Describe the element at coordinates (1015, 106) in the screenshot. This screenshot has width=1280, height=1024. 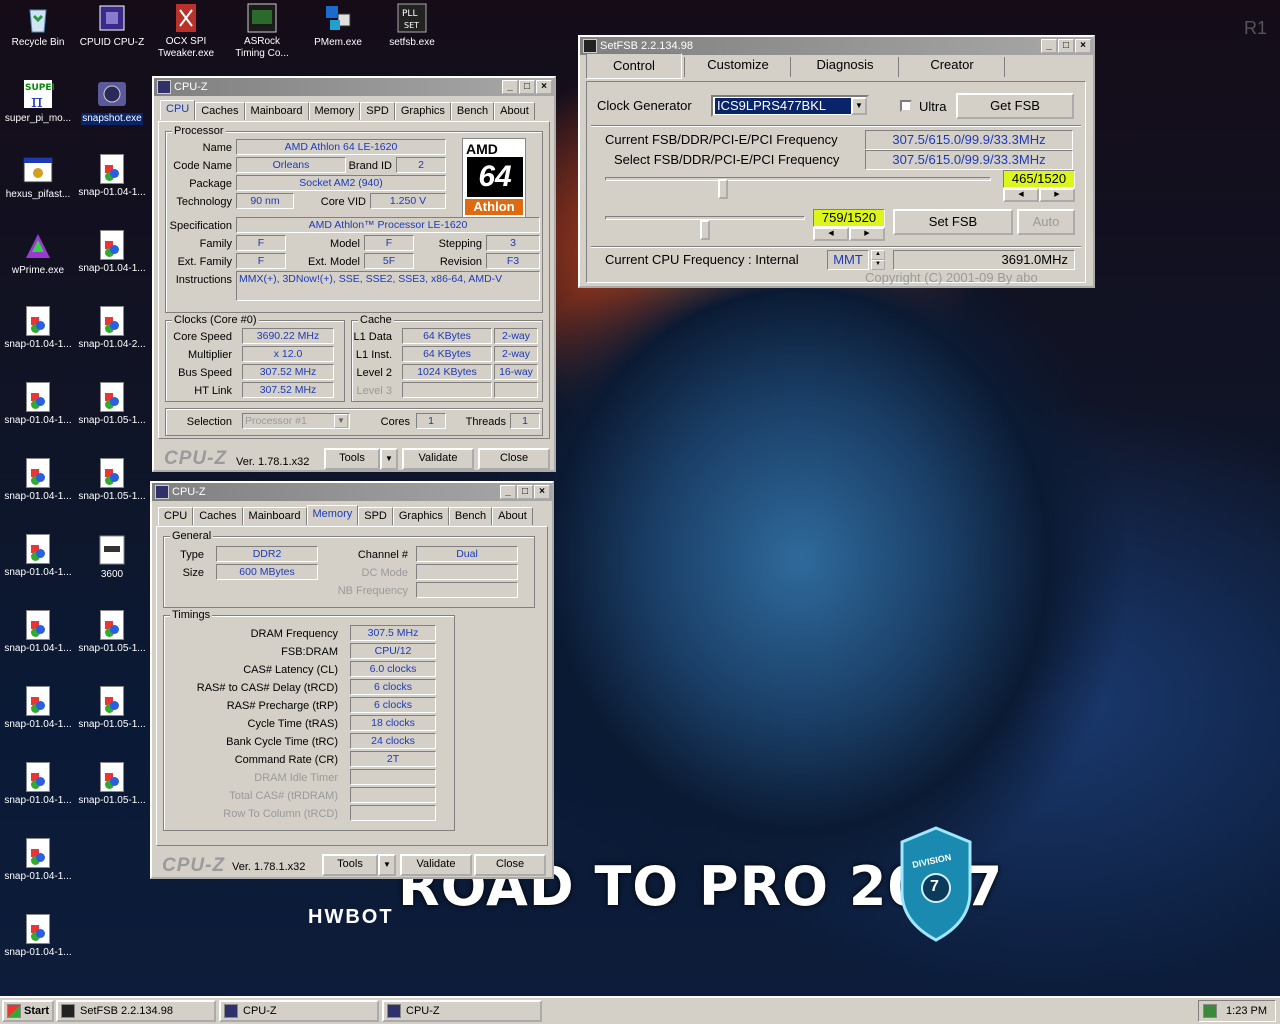
I see `get-fsb-button: Get FSB` at that location.